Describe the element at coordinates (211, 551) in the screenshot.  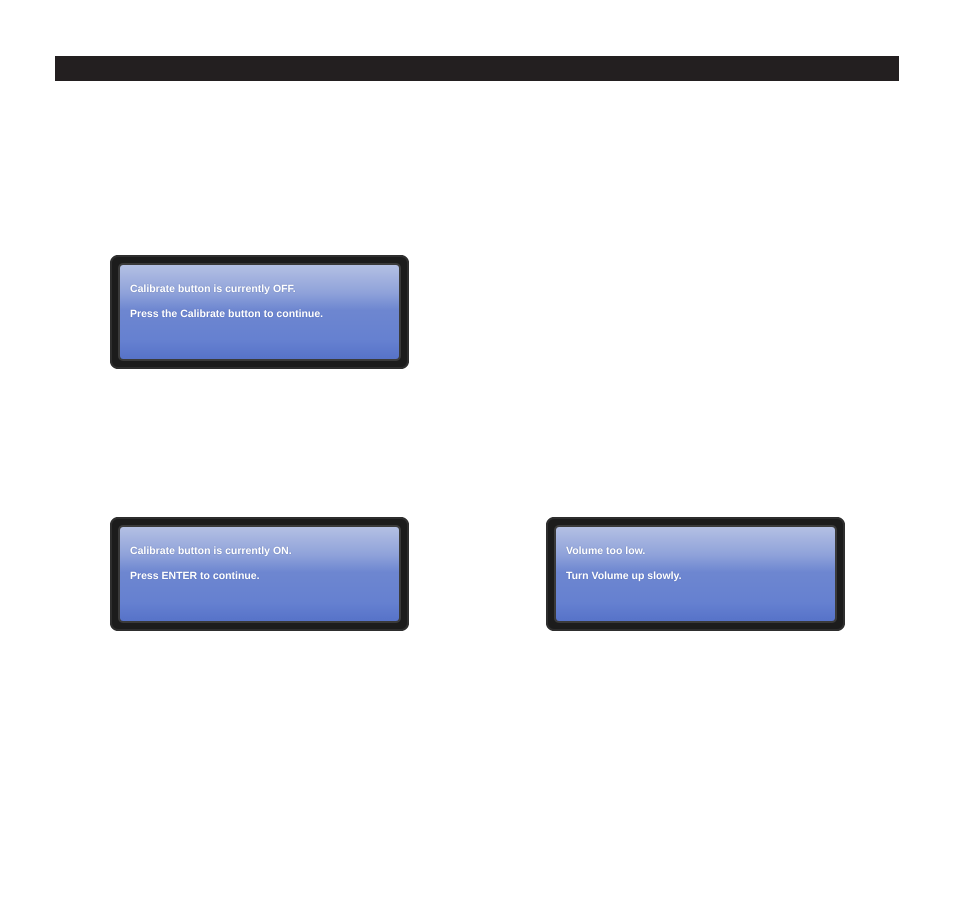
I see `message-text: Calibrate button is currently ON.` at that location.